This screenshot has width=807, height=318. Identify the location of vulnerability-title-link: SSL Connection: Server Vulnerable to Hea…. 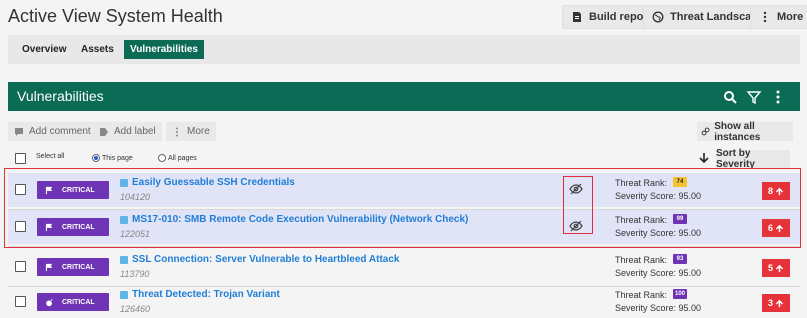
(265, 259).